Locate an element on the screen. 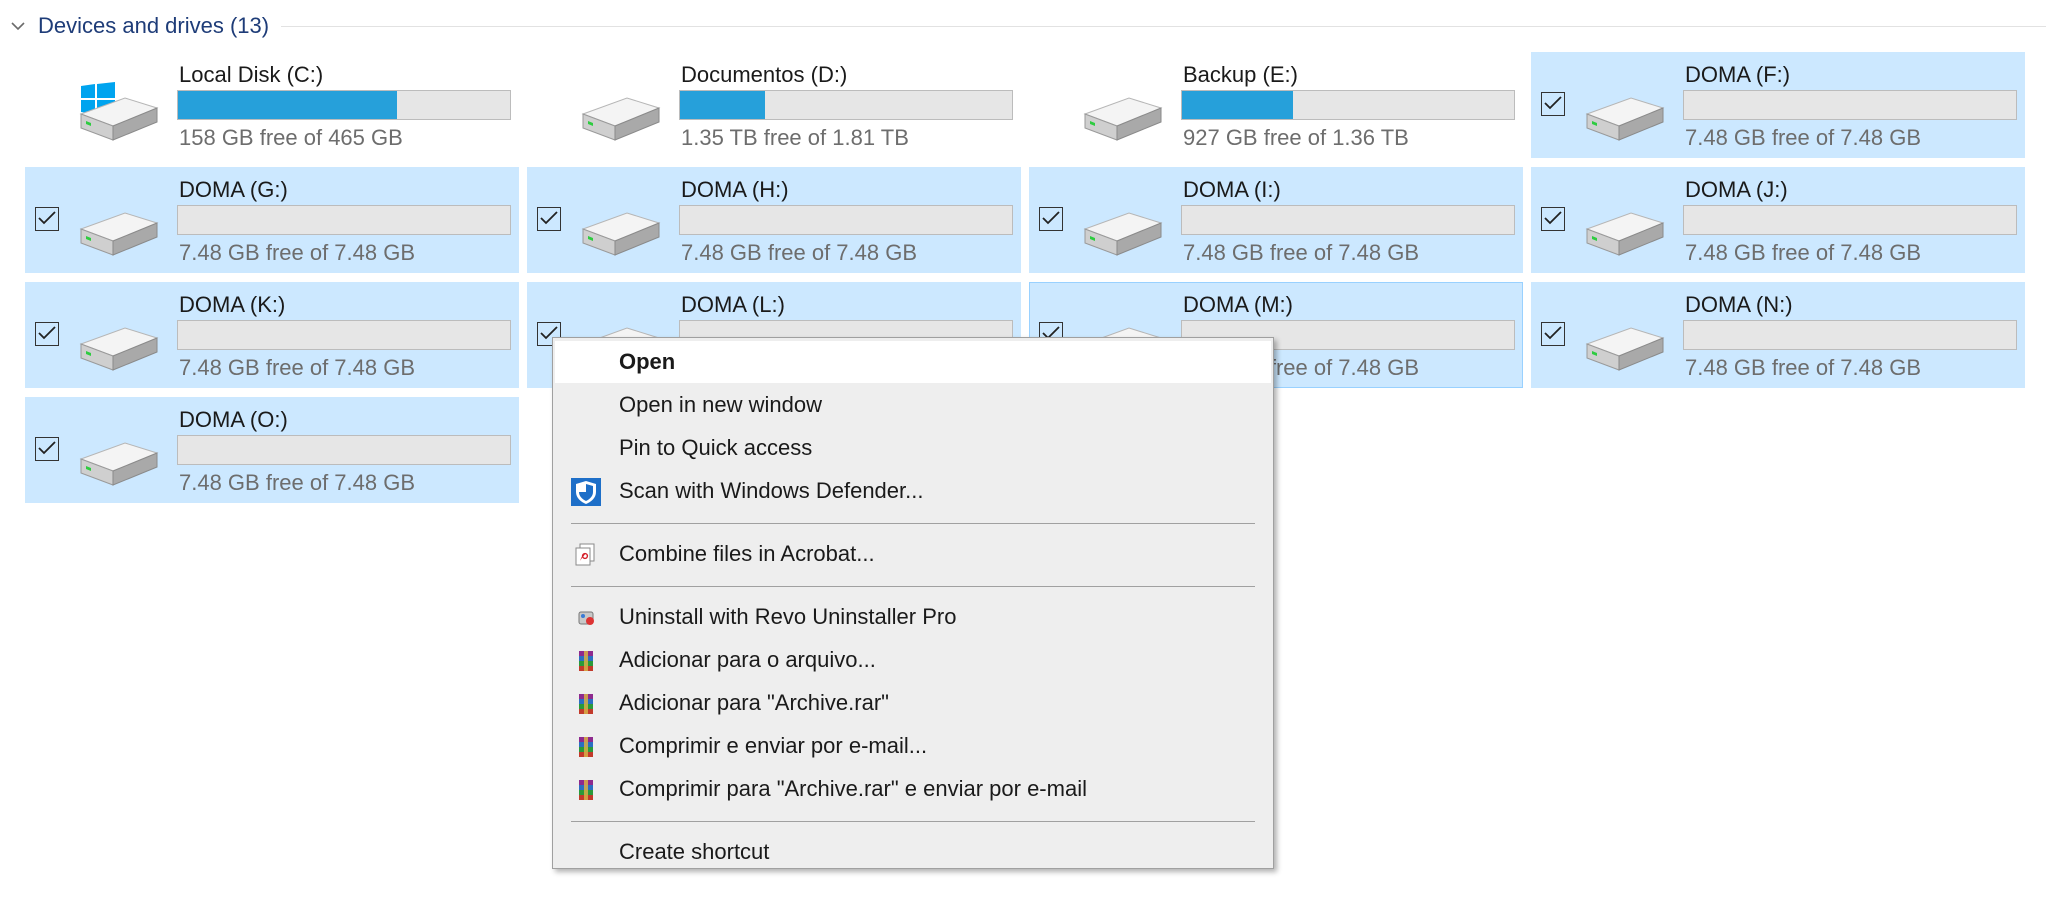 This screenshot has width=2048, height=922. menu-item: Open in new window is located at coordinates (913, 405).